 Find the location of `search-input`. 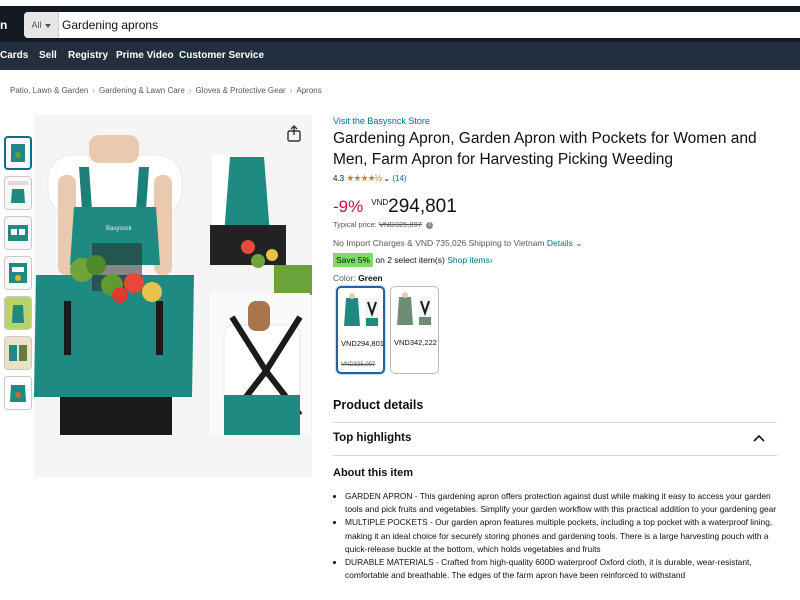

search-input is located at coordinates (412, 25).